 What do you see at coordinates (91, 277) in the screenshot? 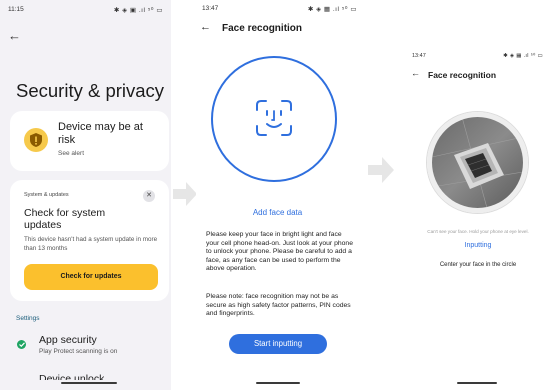
I see `check-updates-button: Check for updates` at bounding box center [91, 277].